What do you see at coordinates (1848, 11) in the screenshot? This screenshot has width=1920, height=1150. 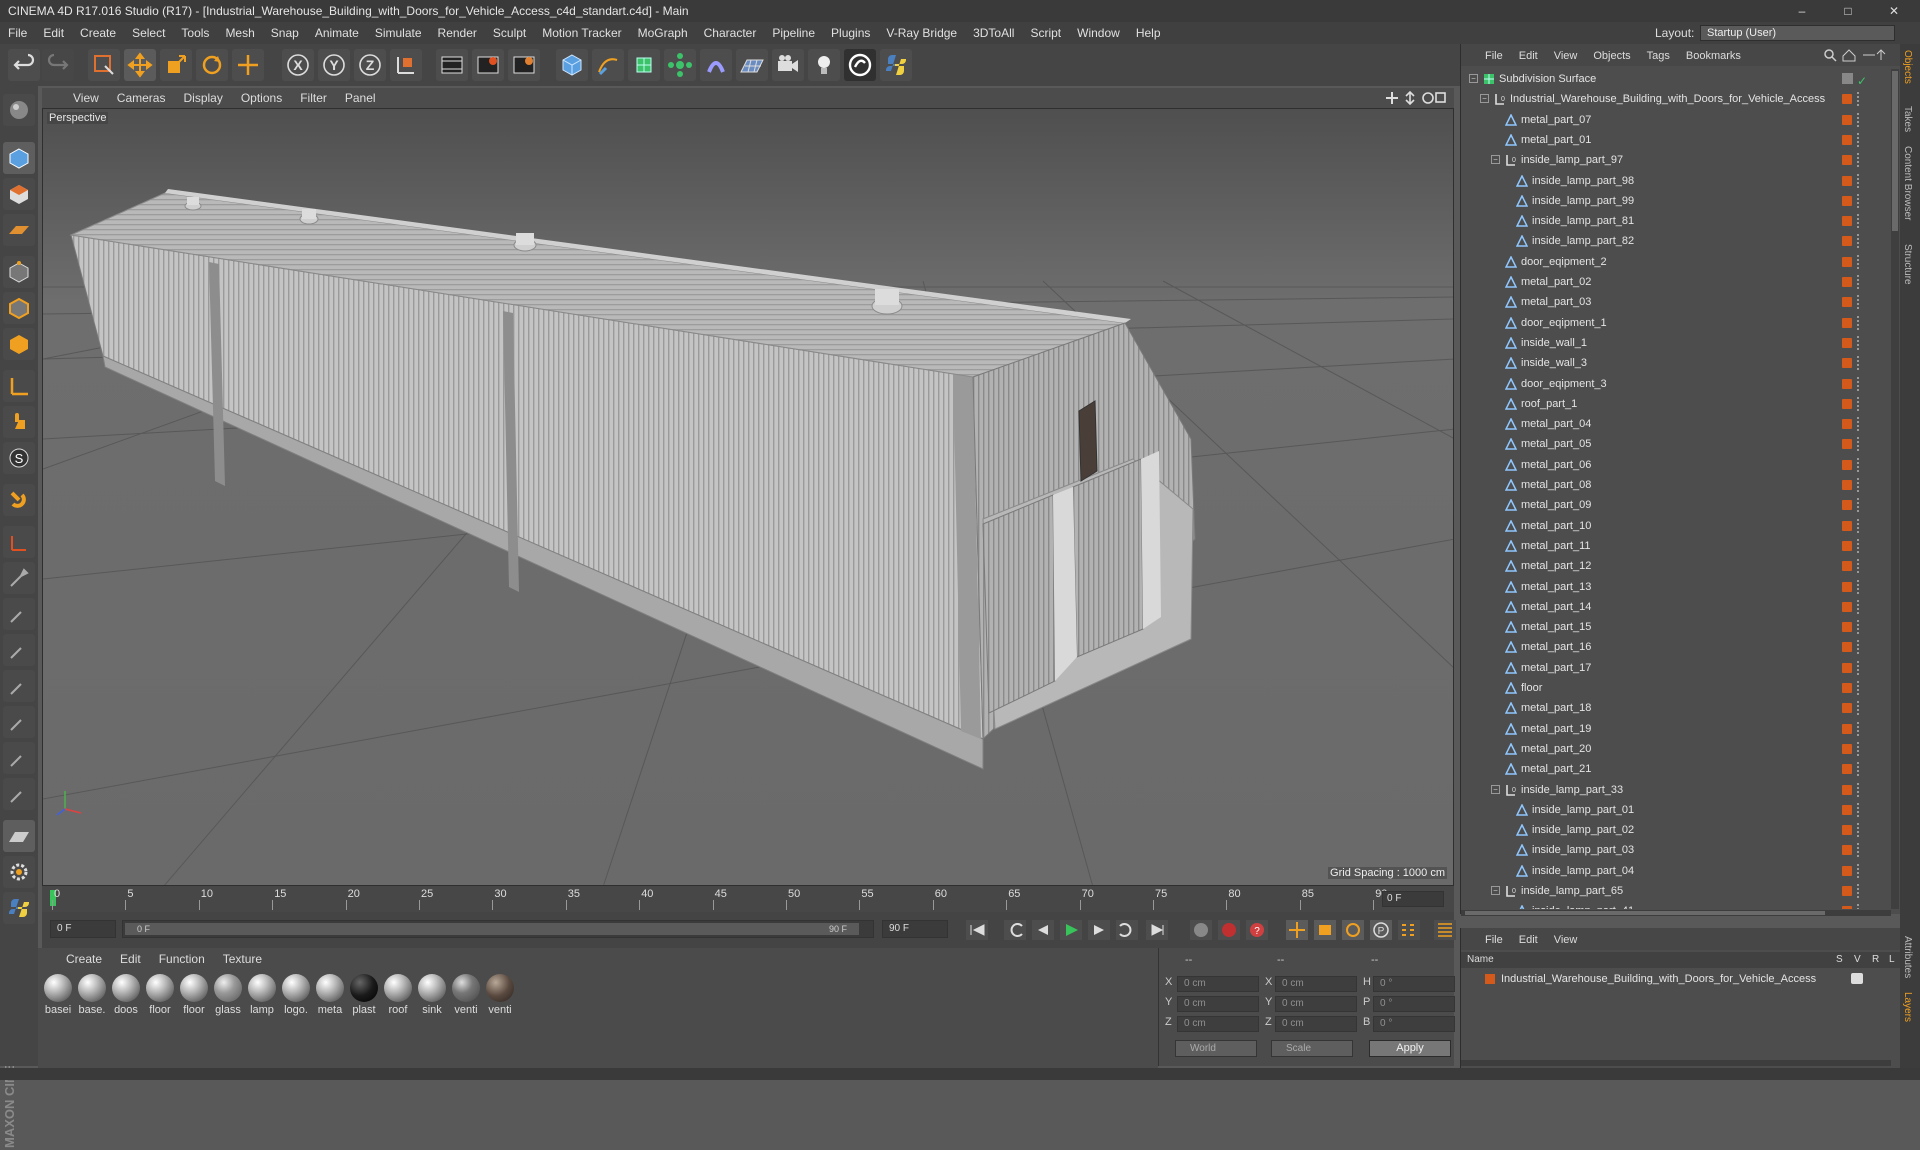 I see `maximize-button: □` at bounding box center [1848, 11].